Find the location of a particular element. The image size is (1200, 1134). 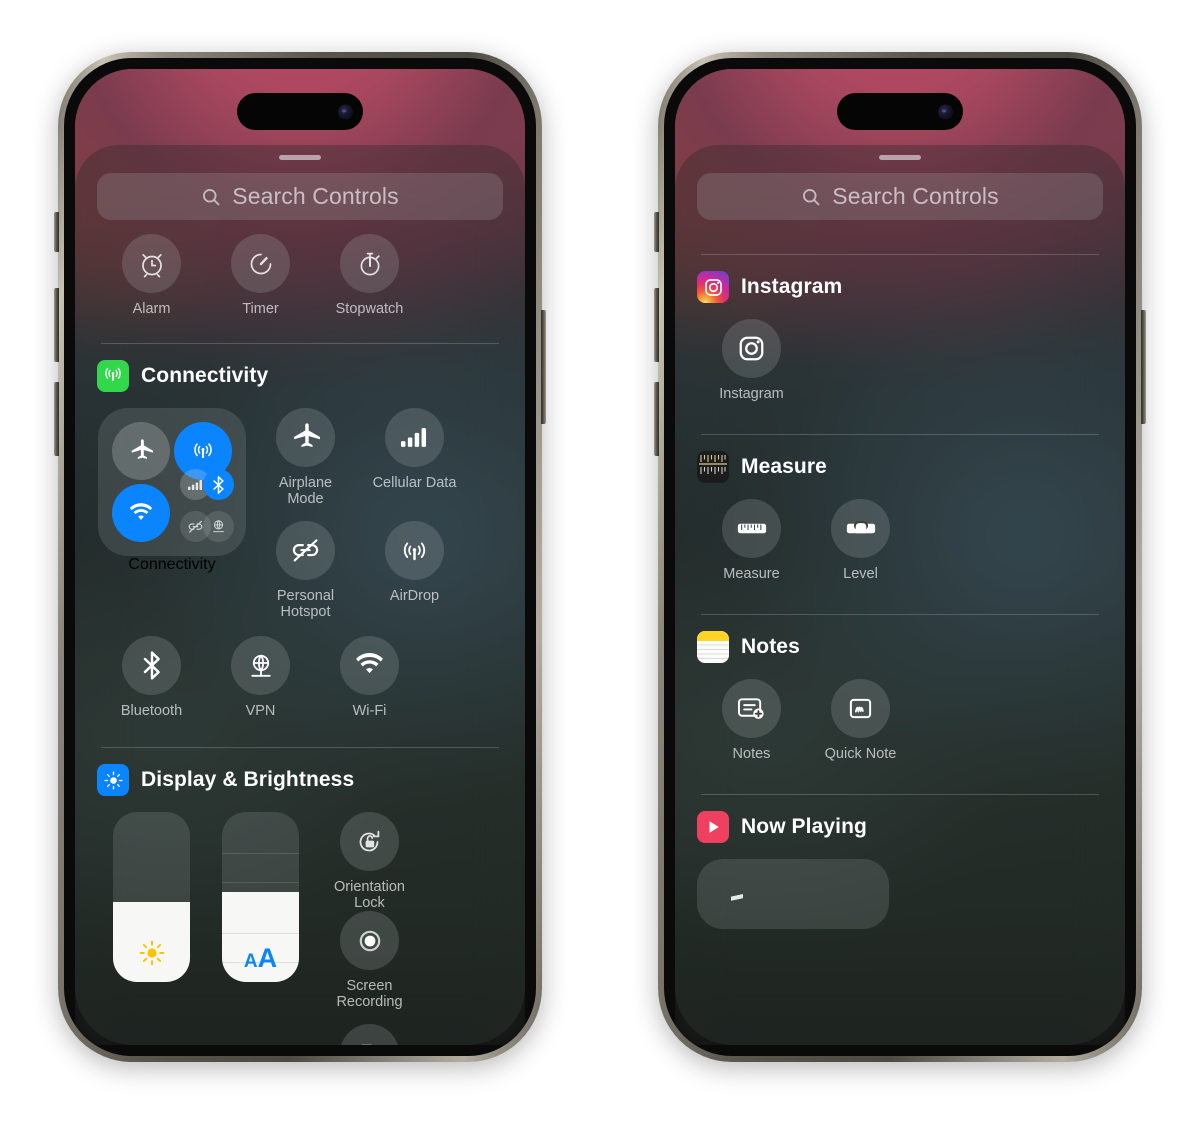

control-tile-airdrop: AirDrop is located at coordinates (414, 570).